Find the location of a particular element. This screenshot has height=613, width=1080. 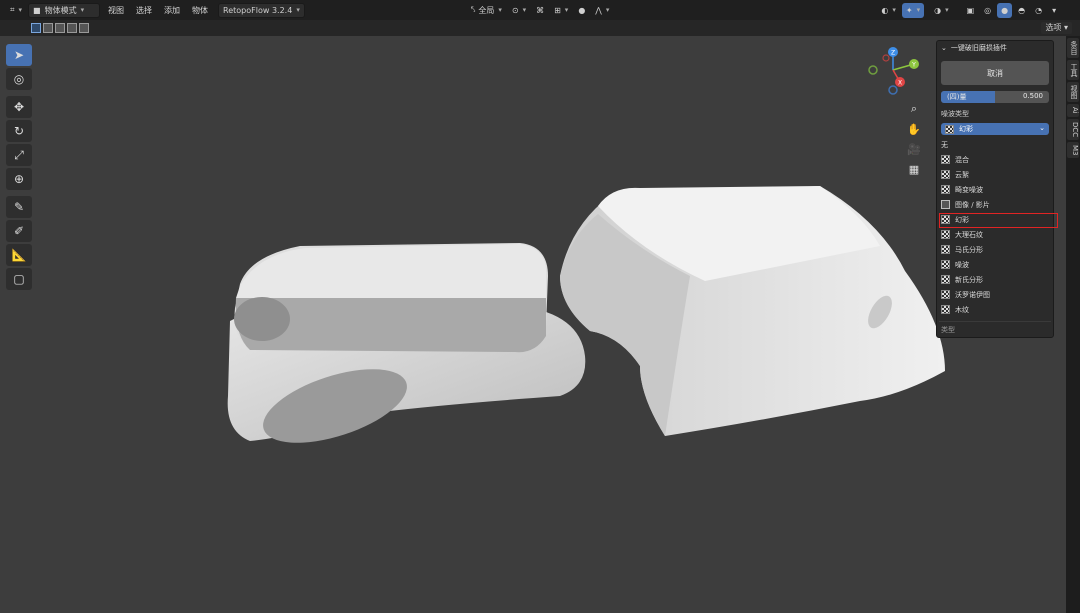

noise-type-dropdown: 幻彩 ⌄ is located at coordinates (995, 129).